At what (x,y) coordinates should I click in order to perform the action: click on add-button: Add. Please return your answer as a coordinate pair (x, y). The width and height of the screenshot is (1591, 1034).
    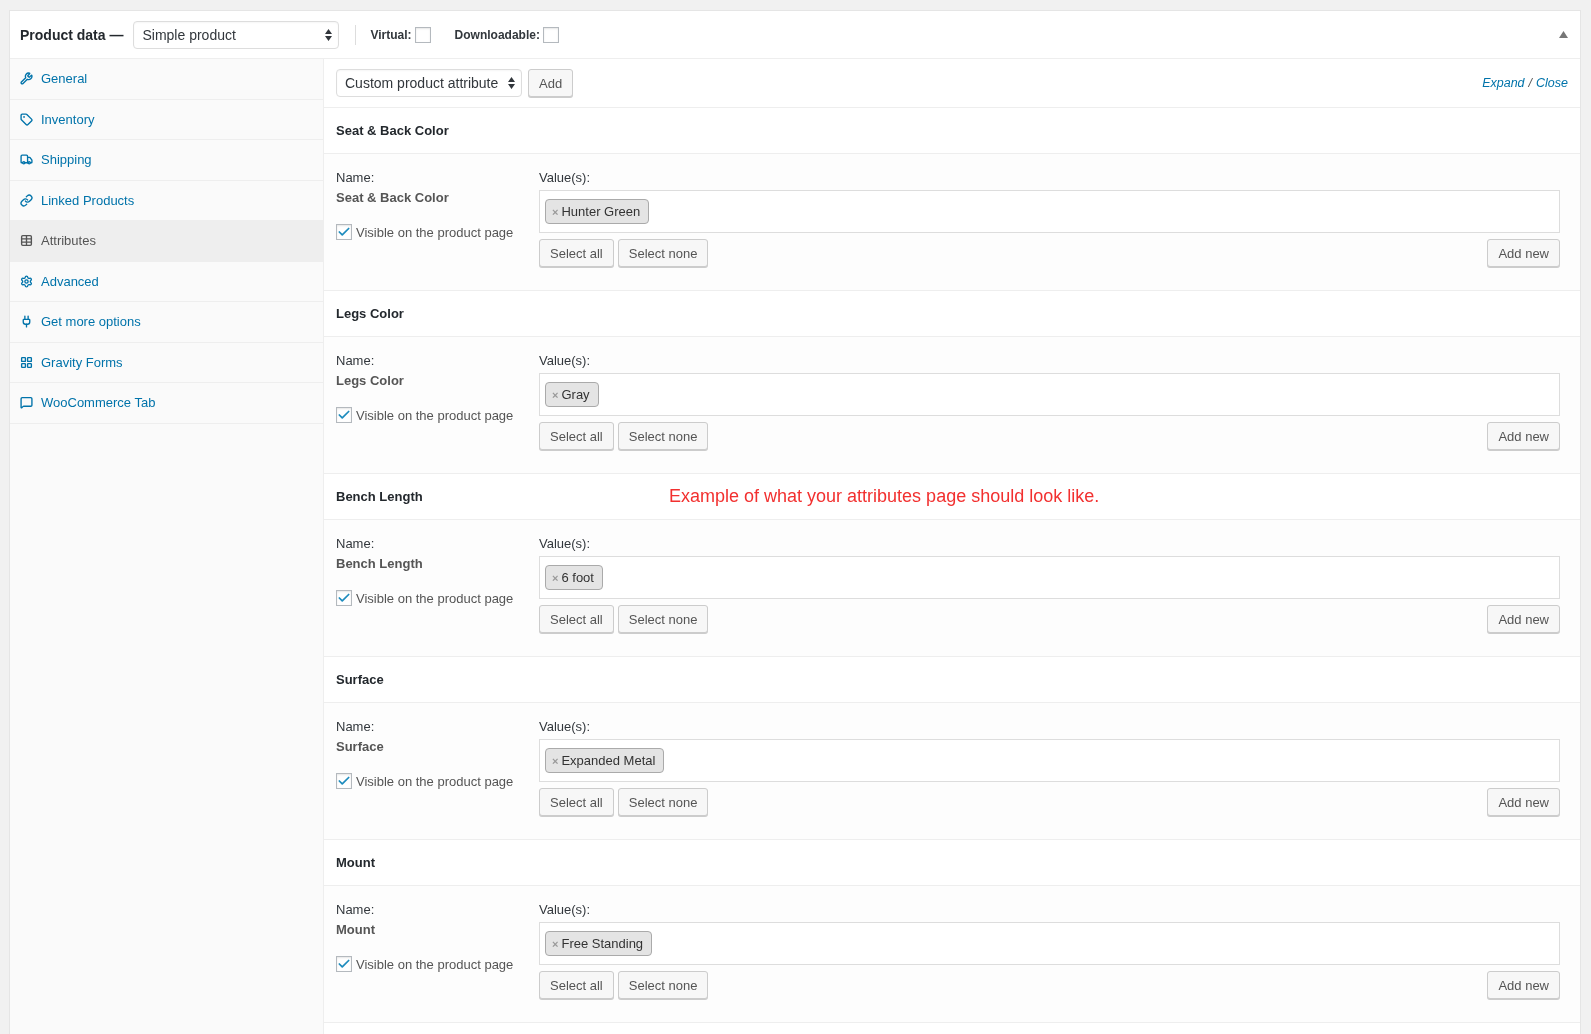
    Looking at the image, I should click on (551, 83).